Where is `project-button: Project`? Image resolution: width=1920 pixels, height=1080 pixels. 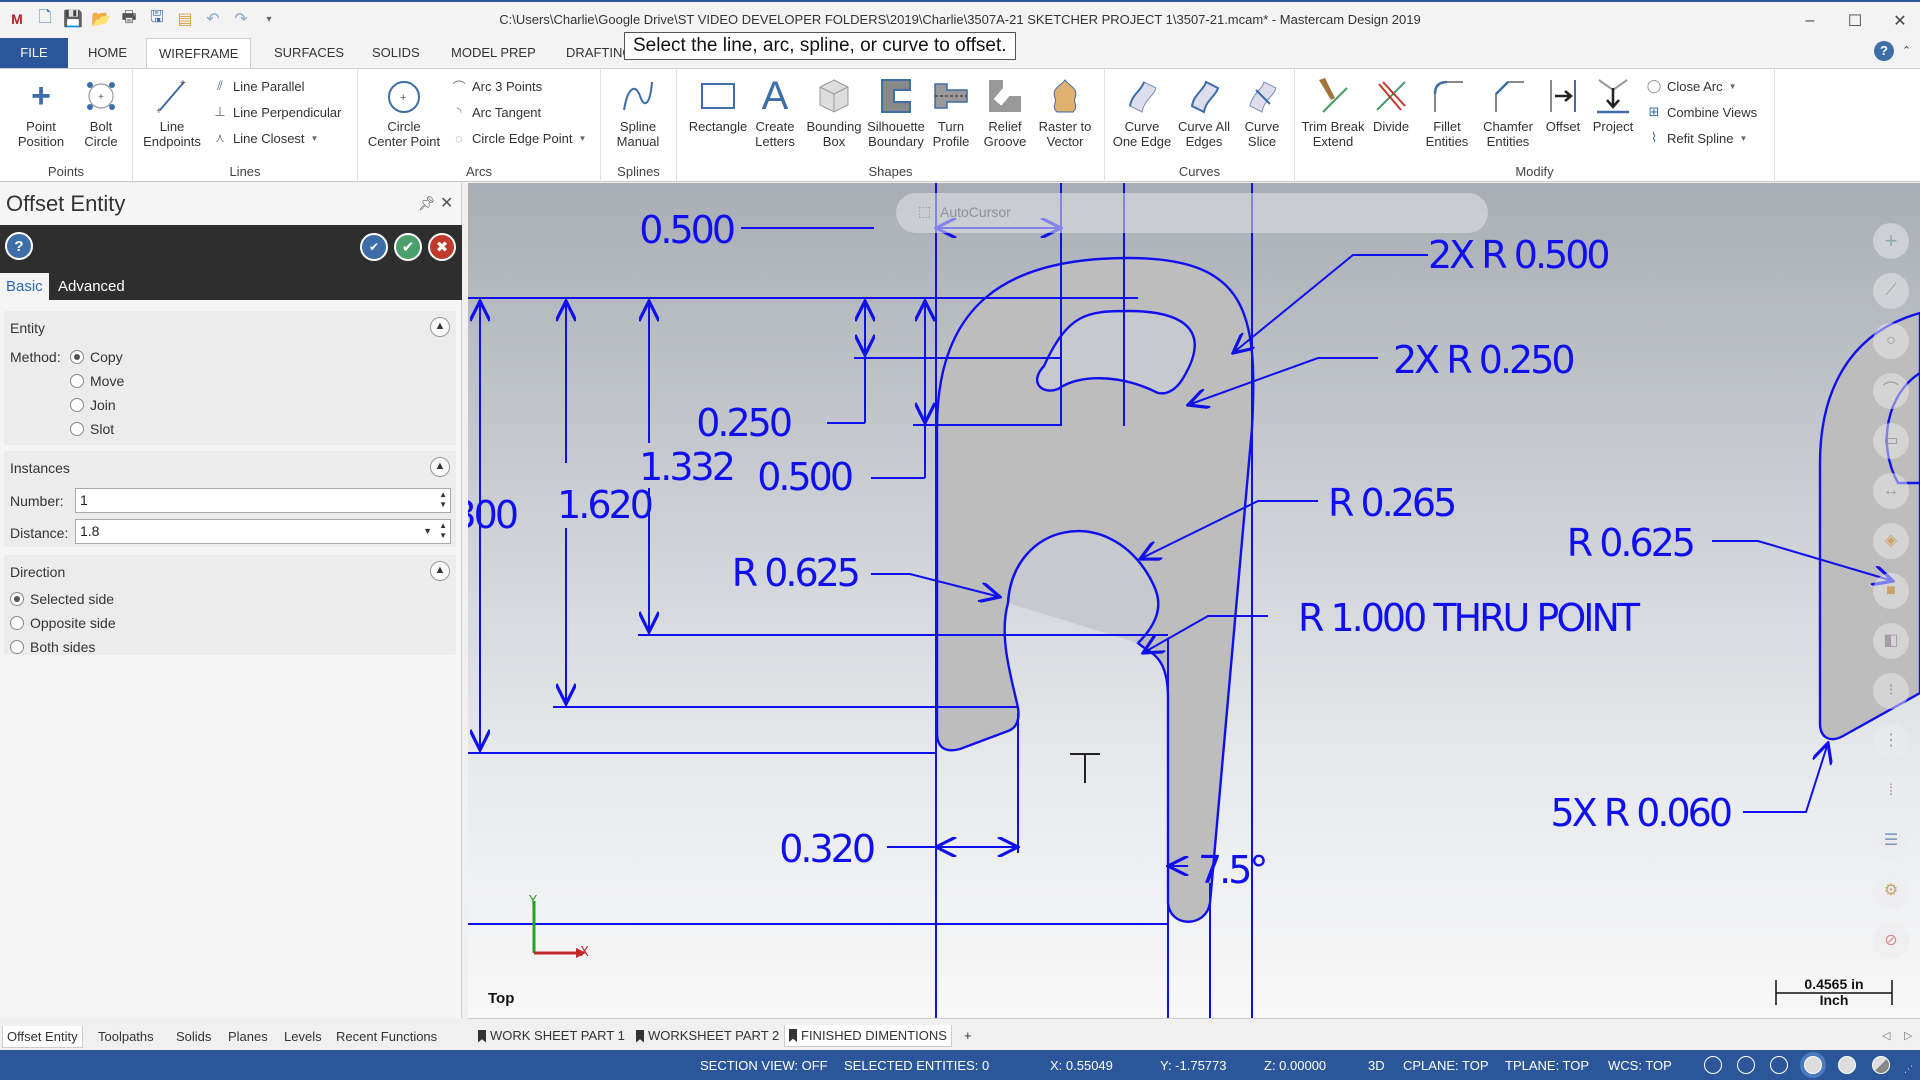 project-button: Project is located at coordinates (1613, 103).